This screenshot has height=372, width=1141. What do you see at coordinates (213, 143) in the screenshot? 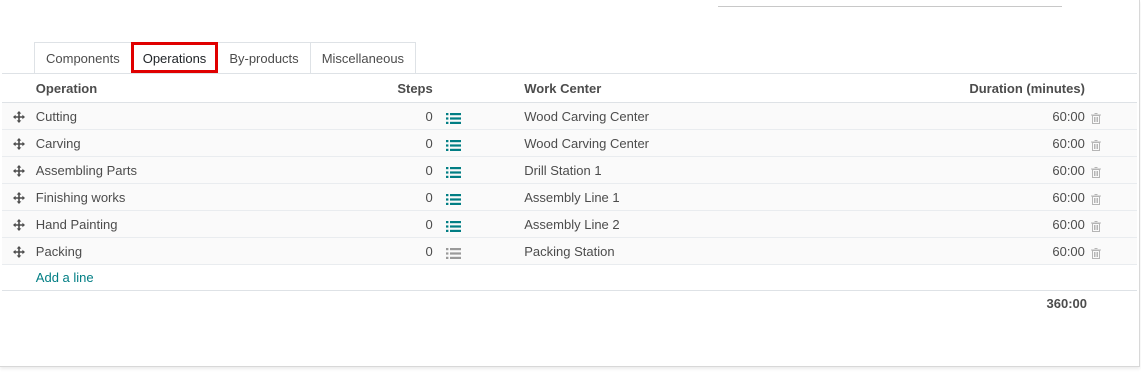
I see `operation-cell: Carving` at bounding box center [213, 143].